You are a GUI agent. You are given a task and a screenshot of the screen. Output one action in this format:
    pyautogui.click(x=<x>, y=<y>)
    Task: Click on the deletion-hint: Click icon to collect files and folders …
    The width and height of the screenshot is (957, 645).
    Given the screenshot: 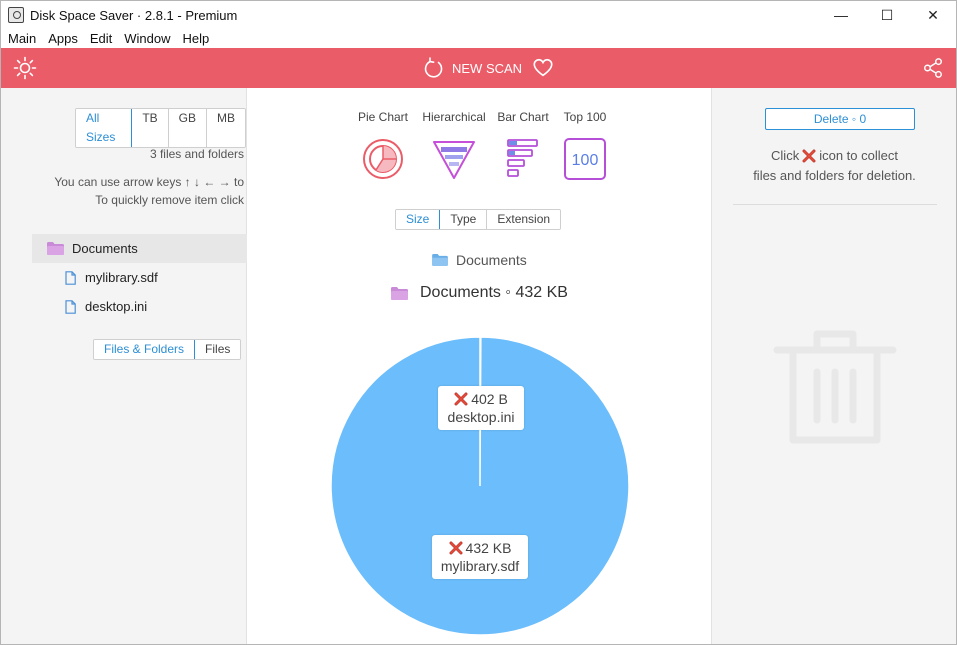 What is the action you would take?
    pyautogui.click(x=834, y=166)
    